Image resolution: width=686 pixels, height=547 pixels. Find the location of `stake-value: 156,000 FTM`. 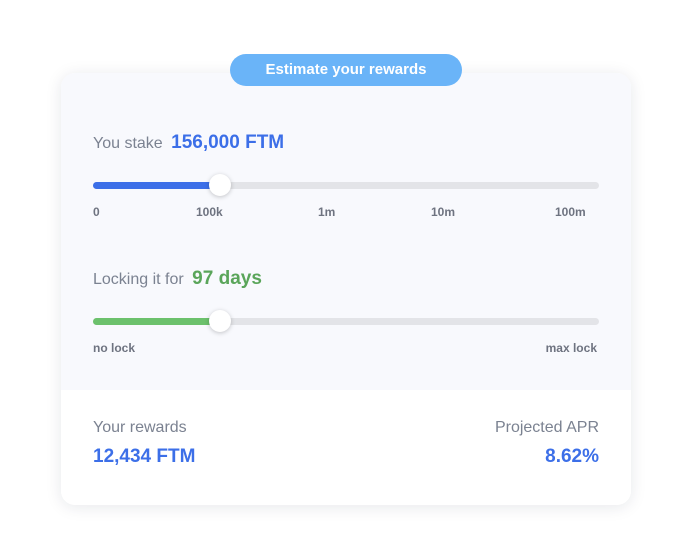

stake-value: 156,000 FTM is located at coordinates (228, 142).